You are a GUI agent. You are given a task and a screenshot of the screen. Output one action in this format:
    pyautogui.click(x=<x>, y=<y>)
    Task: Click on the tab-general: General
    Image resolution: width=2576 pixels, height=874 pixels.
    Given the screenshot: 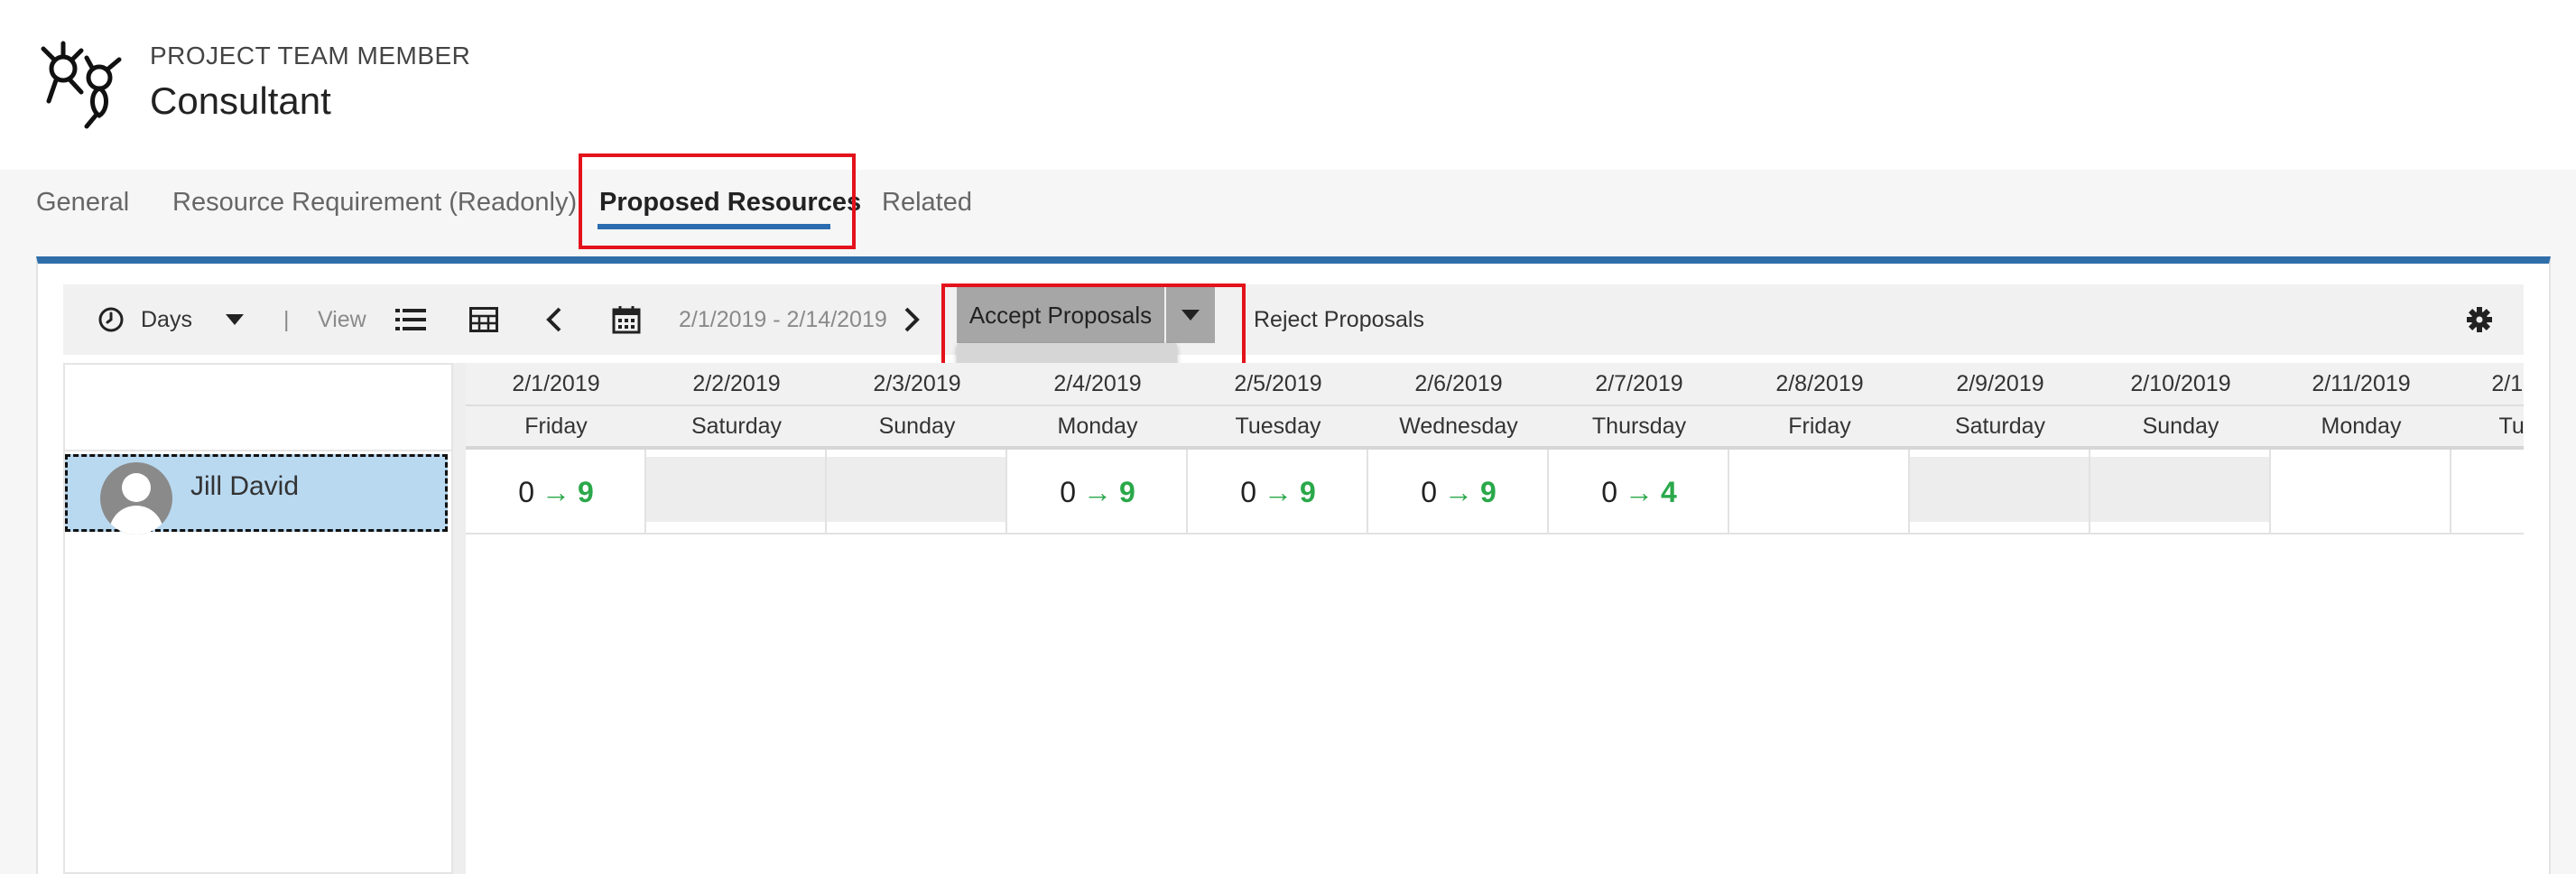 What is the action you would take?
    pyautogui.click(x=82, y=203)
    